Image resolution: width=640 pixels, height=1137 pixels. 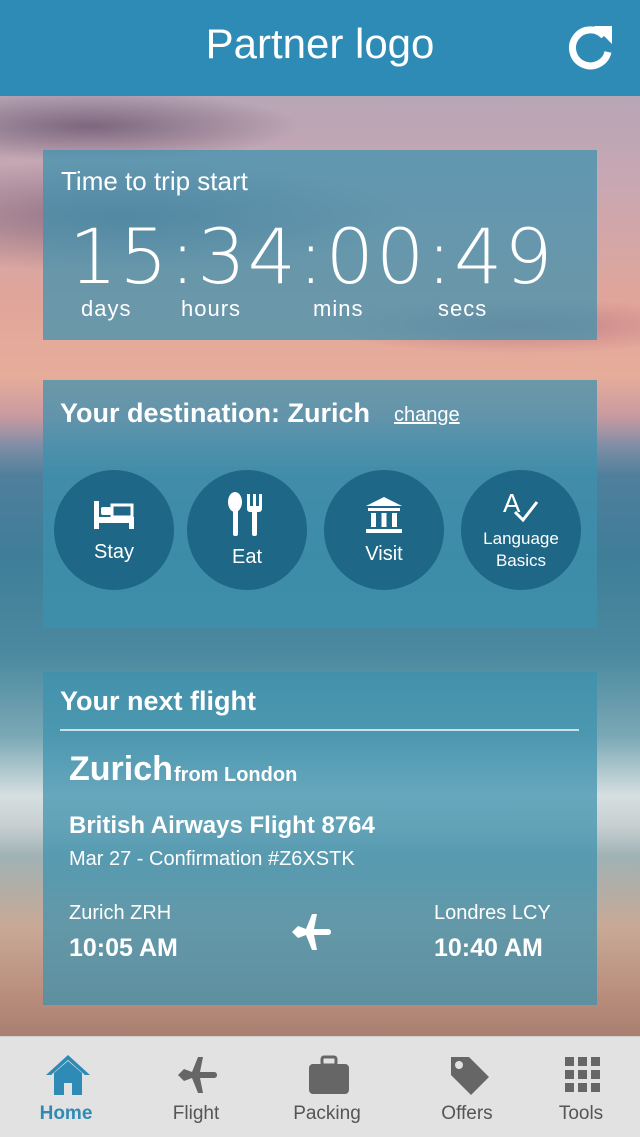 I want to click on utensils-icon, so click(x=245, y=513).